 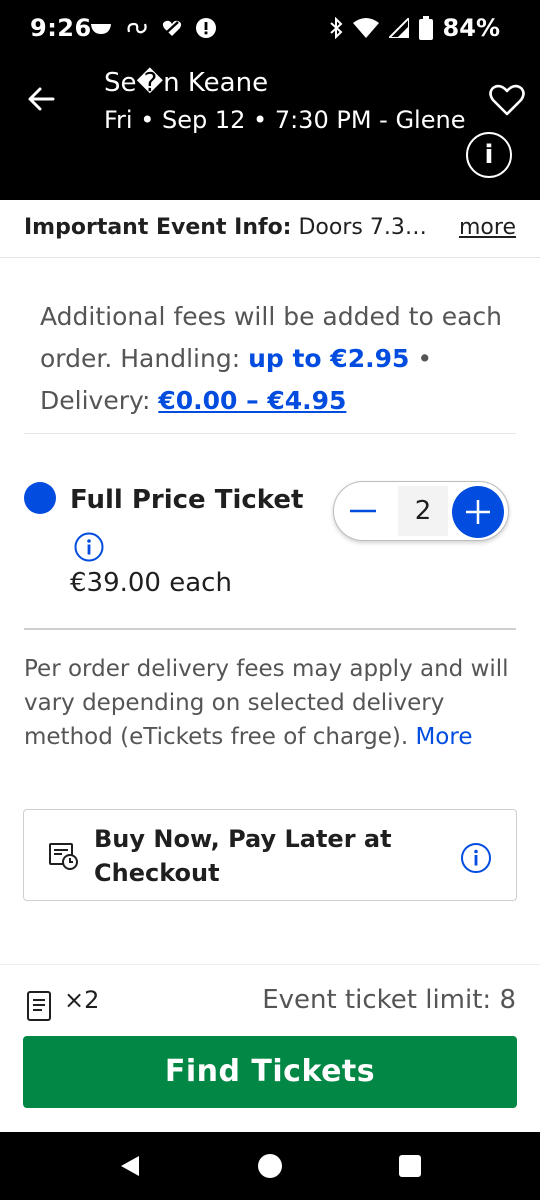 I want to click on status-bar: 9:26 84%, so click(x=270, y=30).